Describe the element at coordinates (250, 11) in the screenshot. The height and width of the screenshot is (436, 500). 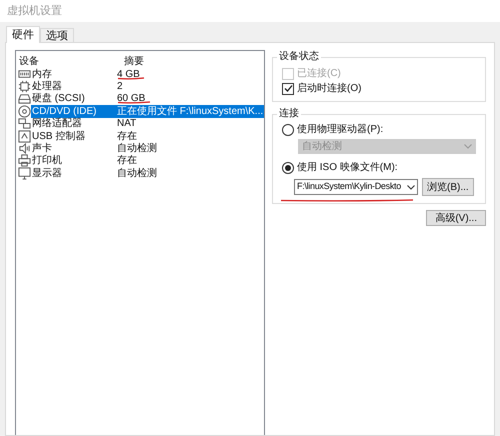
I see `window-title: 虚拟机设置` at that location.